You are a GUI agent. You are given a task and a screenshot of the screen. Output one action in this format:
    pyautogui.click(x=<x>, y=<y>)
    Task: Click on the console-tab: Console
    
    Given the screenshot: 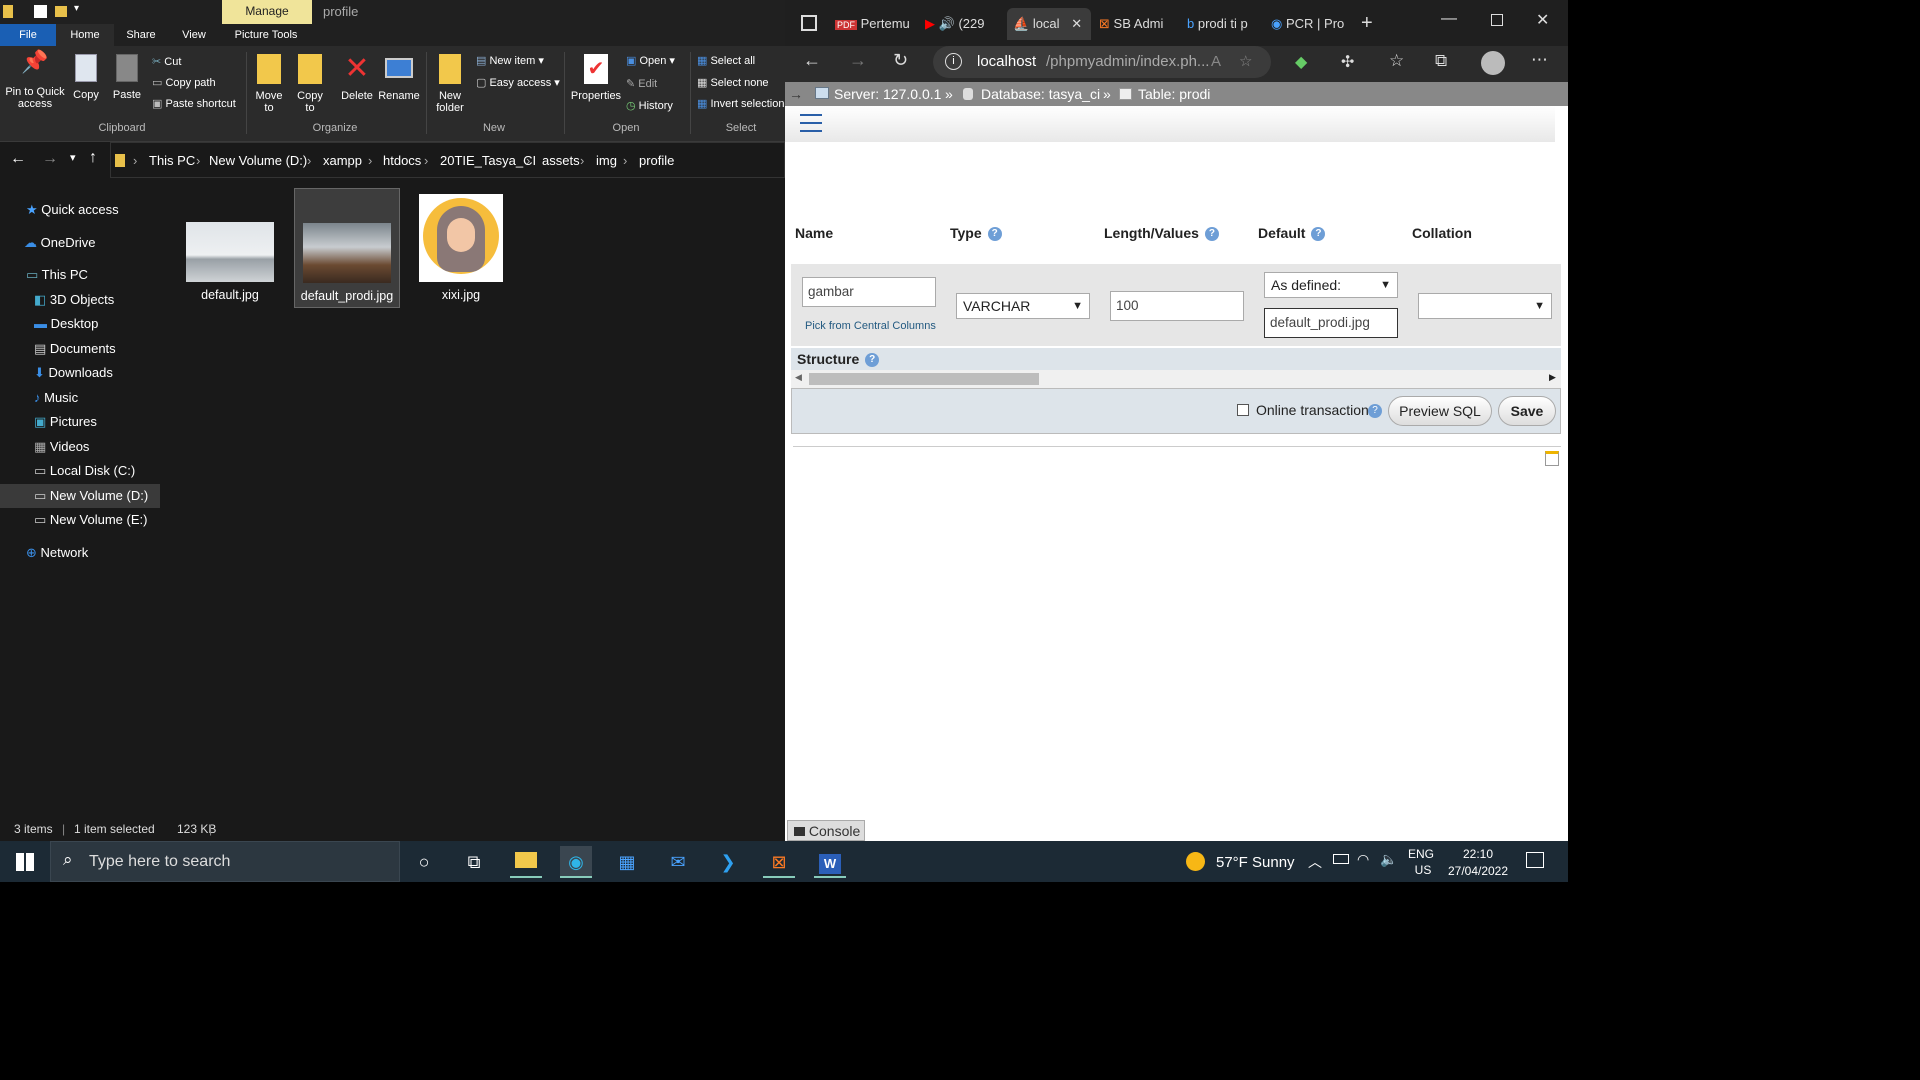 What is the action you would take?
    pyautogui.click(x=826, y=830)
    